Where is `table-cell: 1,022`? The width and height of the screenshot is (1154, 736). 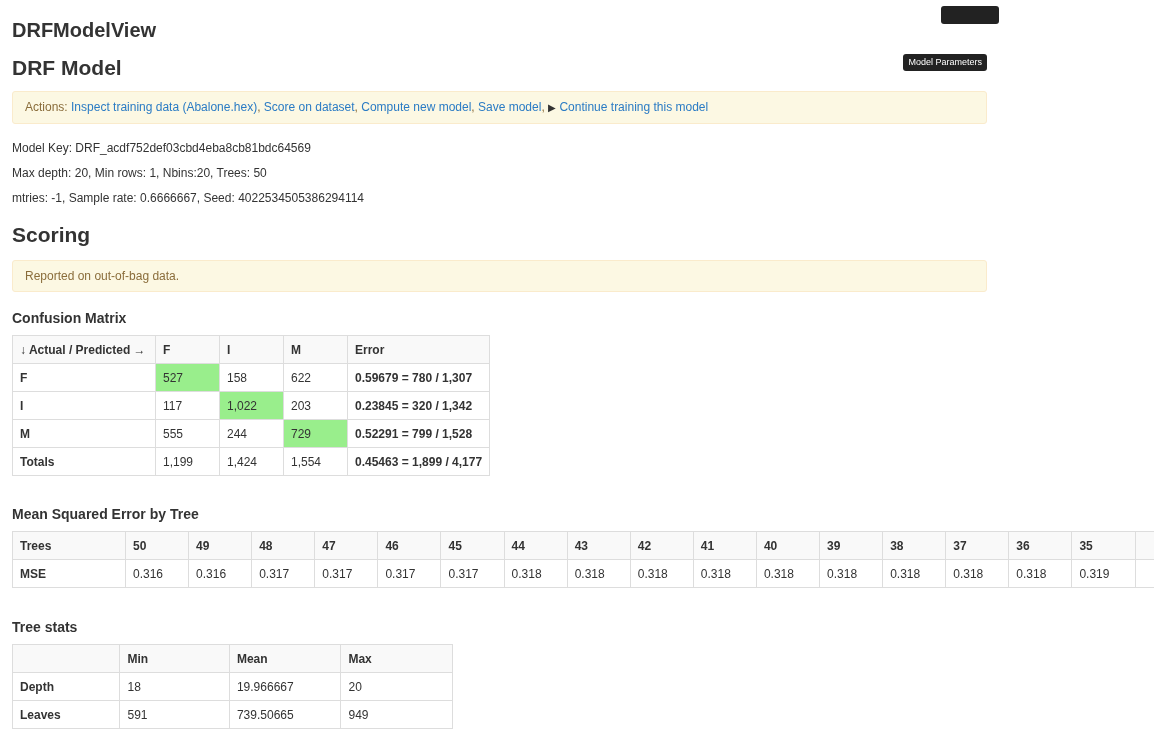 table-cell: 1,022 is located at coordinates (251, 405).